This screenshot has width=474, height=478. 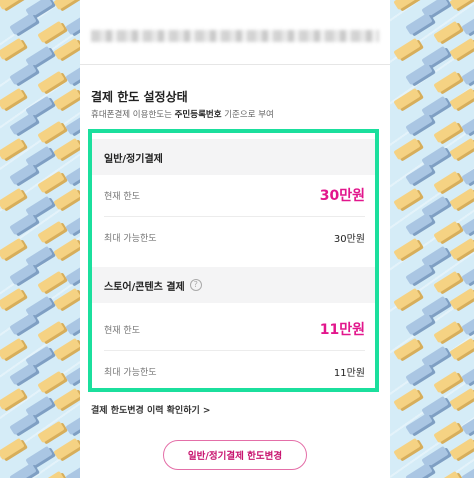 I want to click on general-current-label: 현재 한도, so click(x=122, y=196).